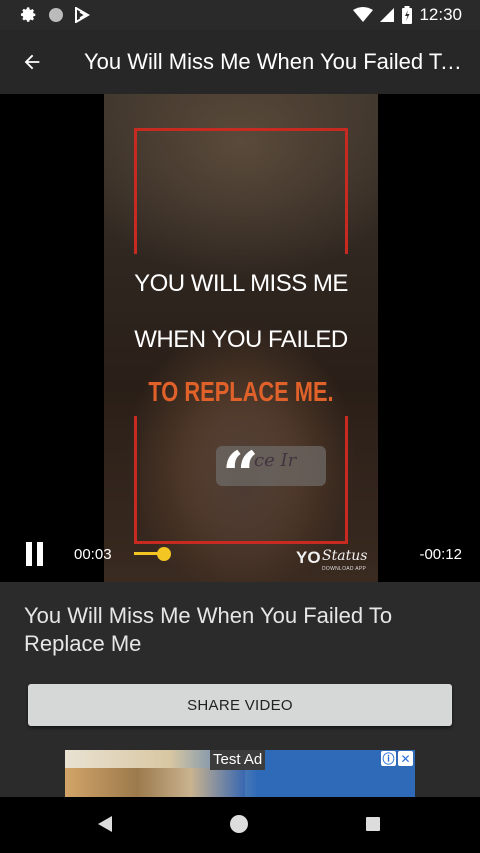  I want to click on gear-icon, so click(29, 15).